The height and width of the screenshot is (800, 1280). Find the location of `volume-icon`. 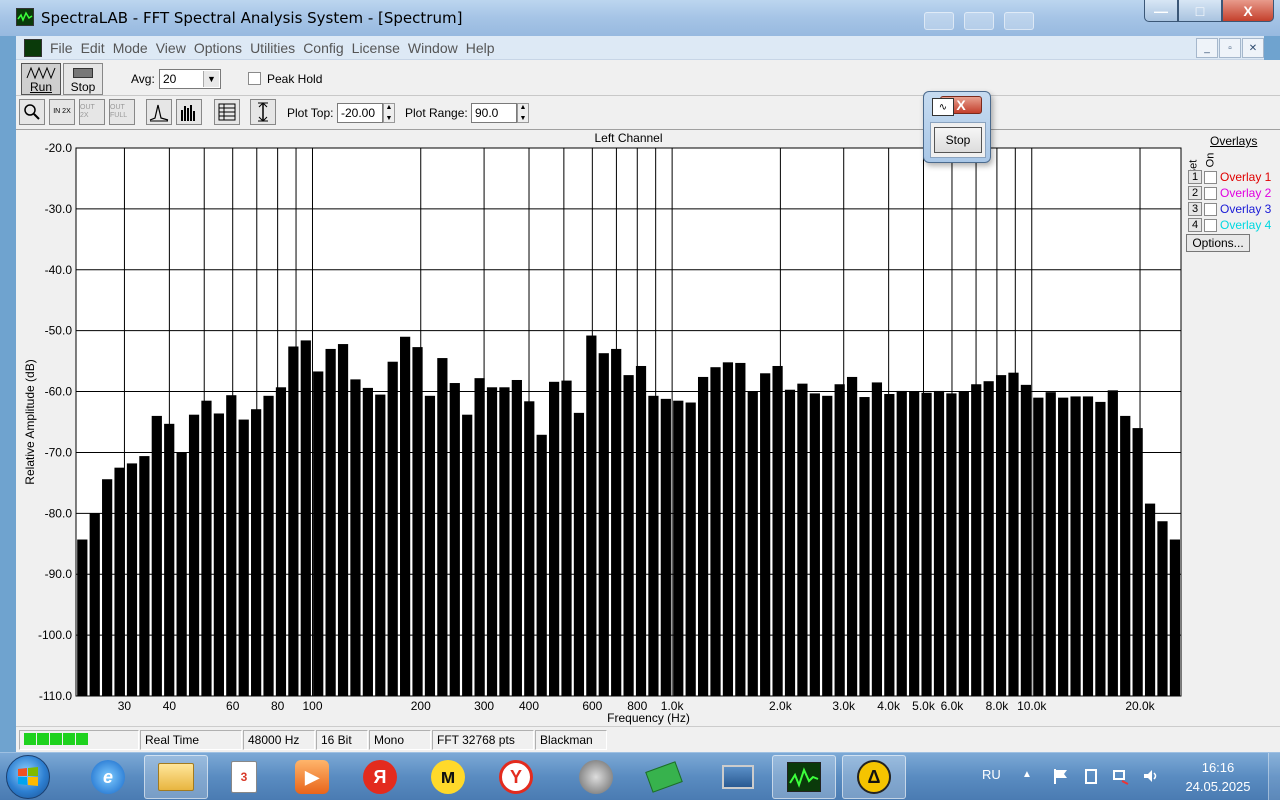

volume-icon is located at coordinates (1151, 776).